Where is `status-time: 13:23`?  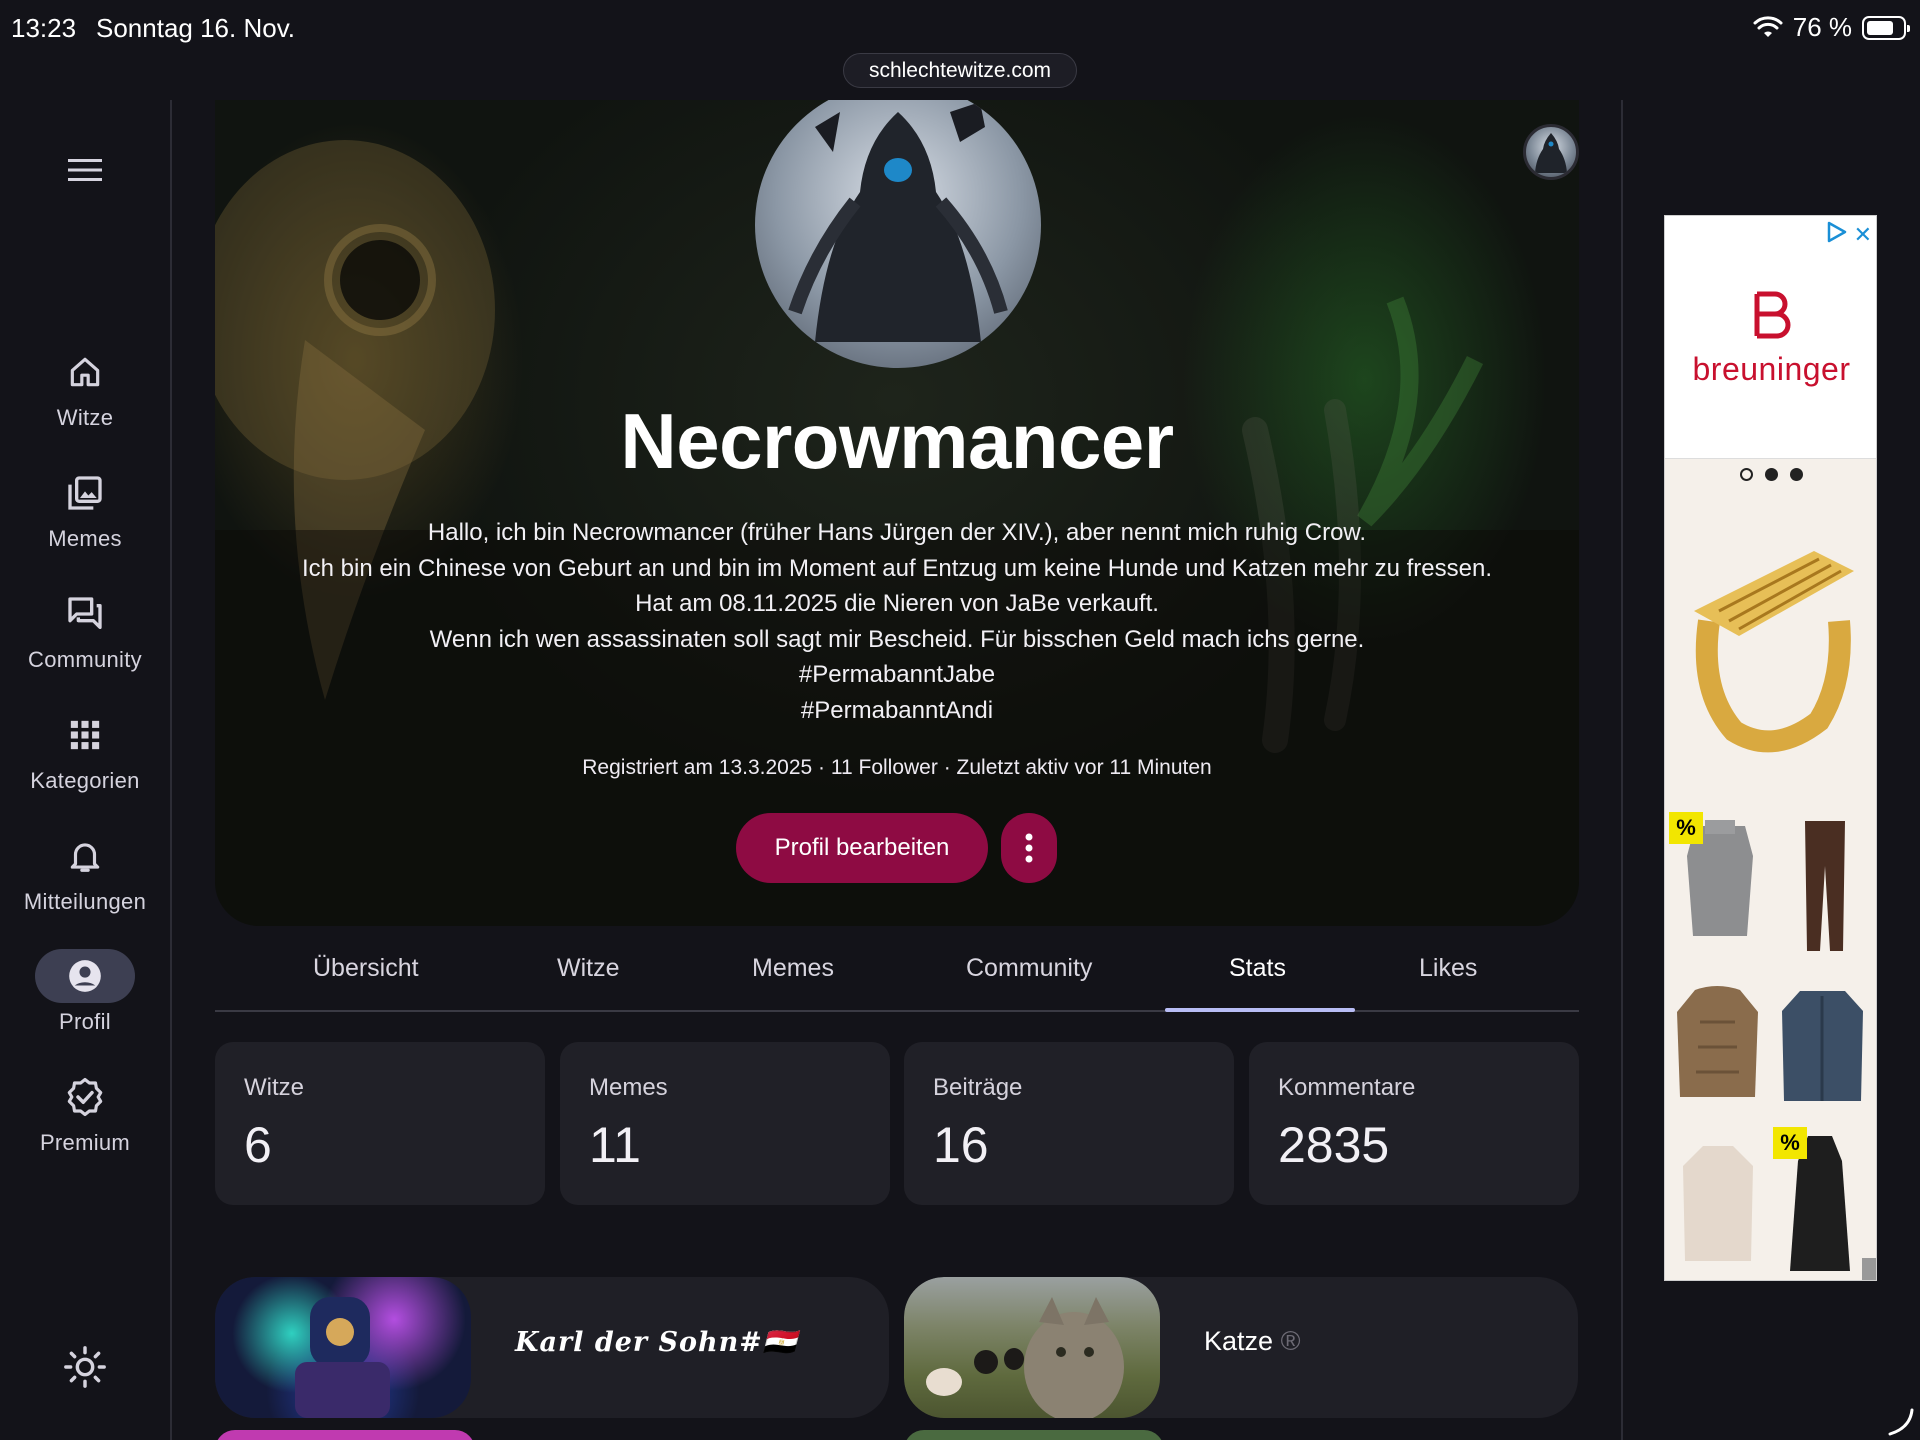 status-time: 13:23 is located at coordinates (44, 28).